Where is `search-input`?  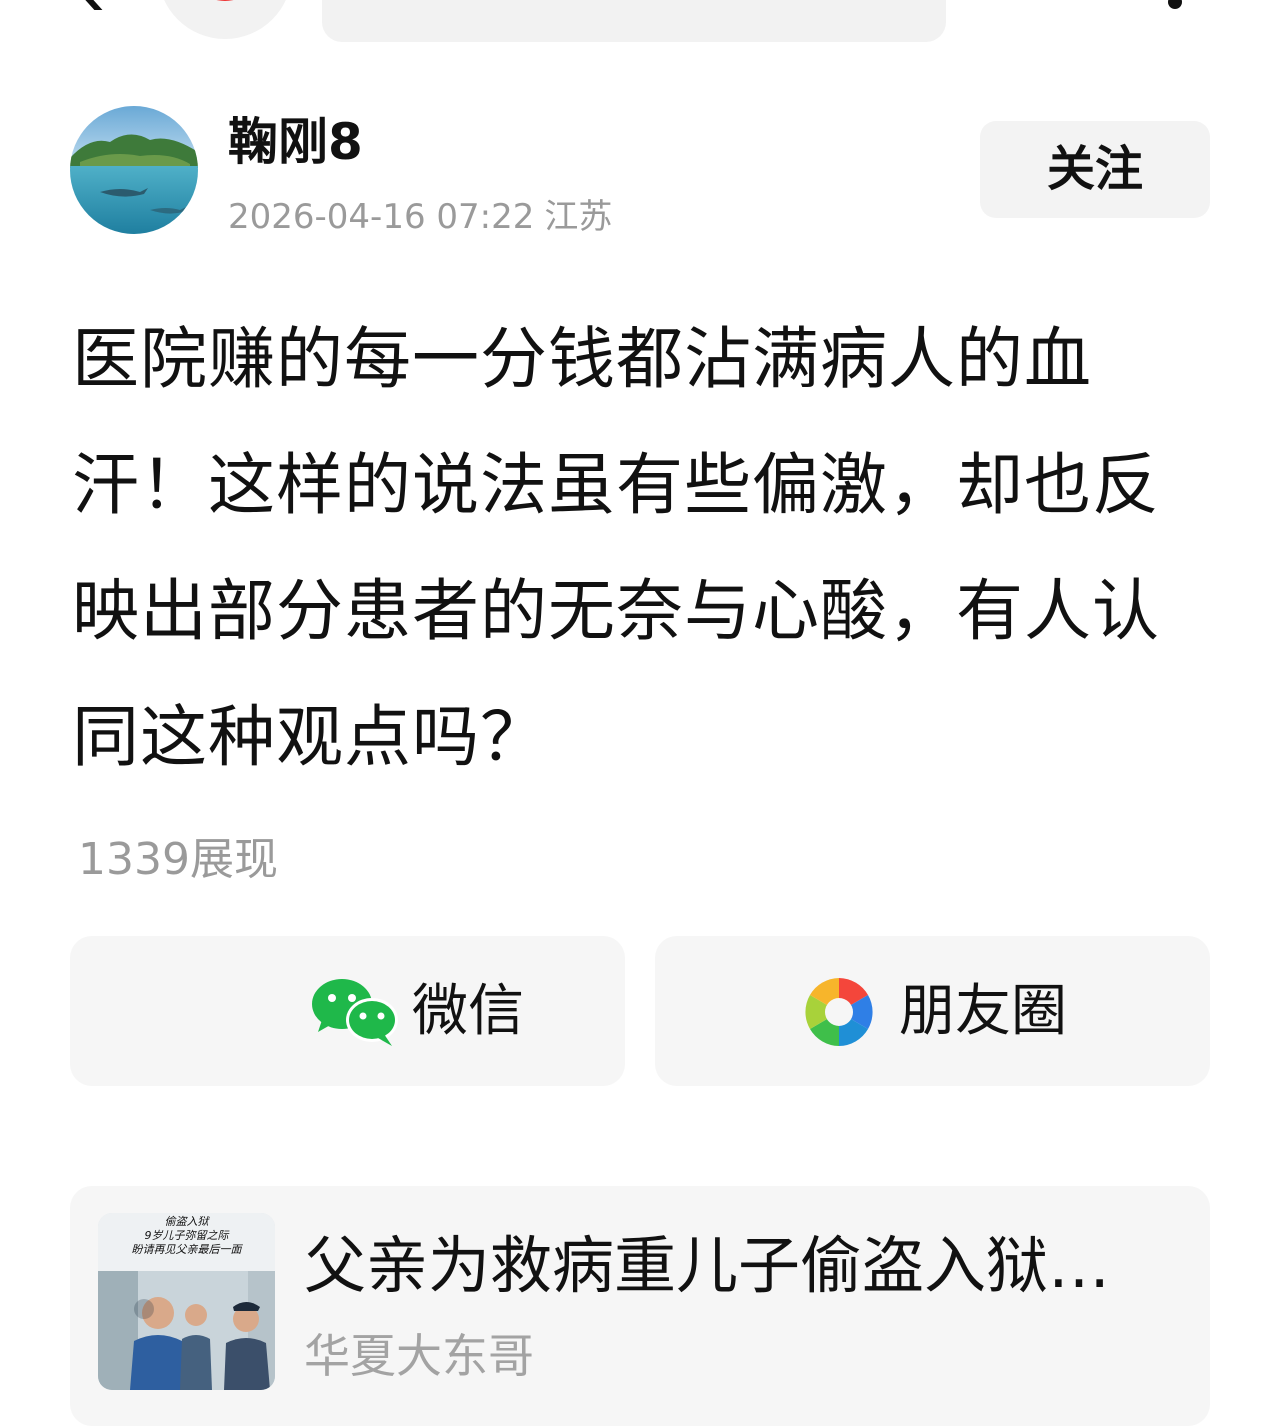 search-input is located at coordinates (634, 21).